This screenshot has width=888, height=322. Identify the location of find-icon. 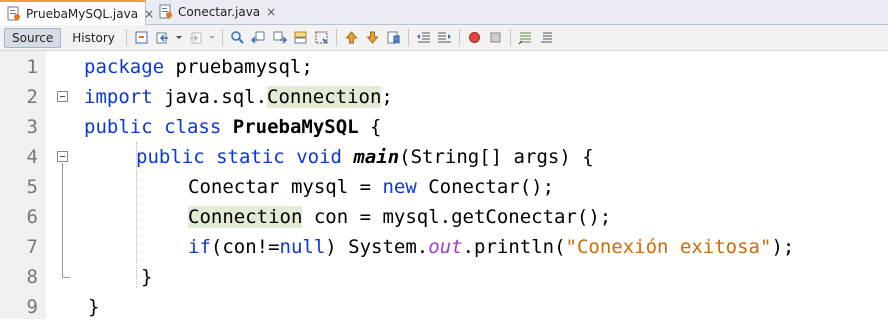
(237, 37).